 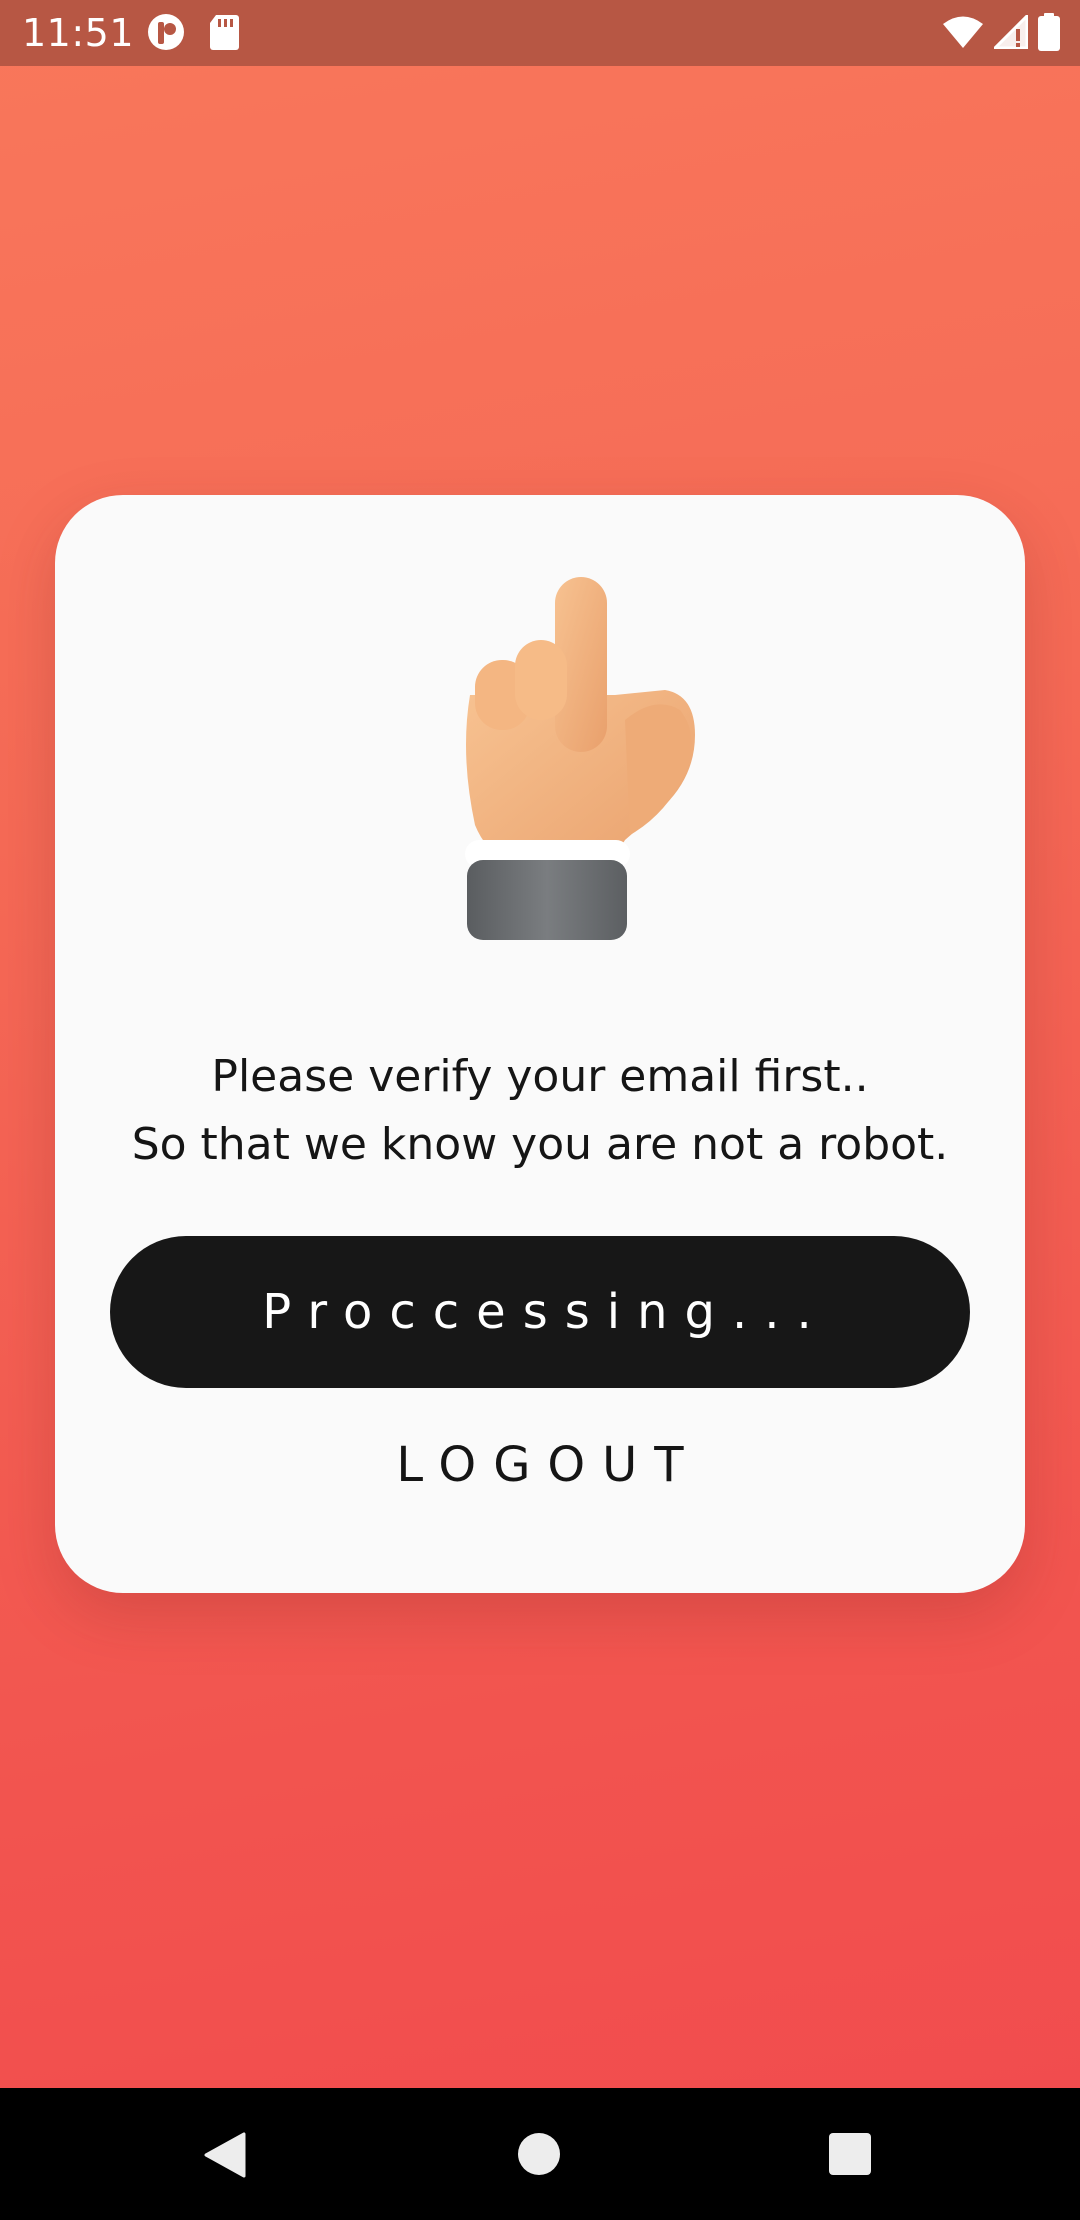 What do you see at coordinates (166, 34) in the screenshot?
I see `notification-app-icon` at bounding box center [166, 34].